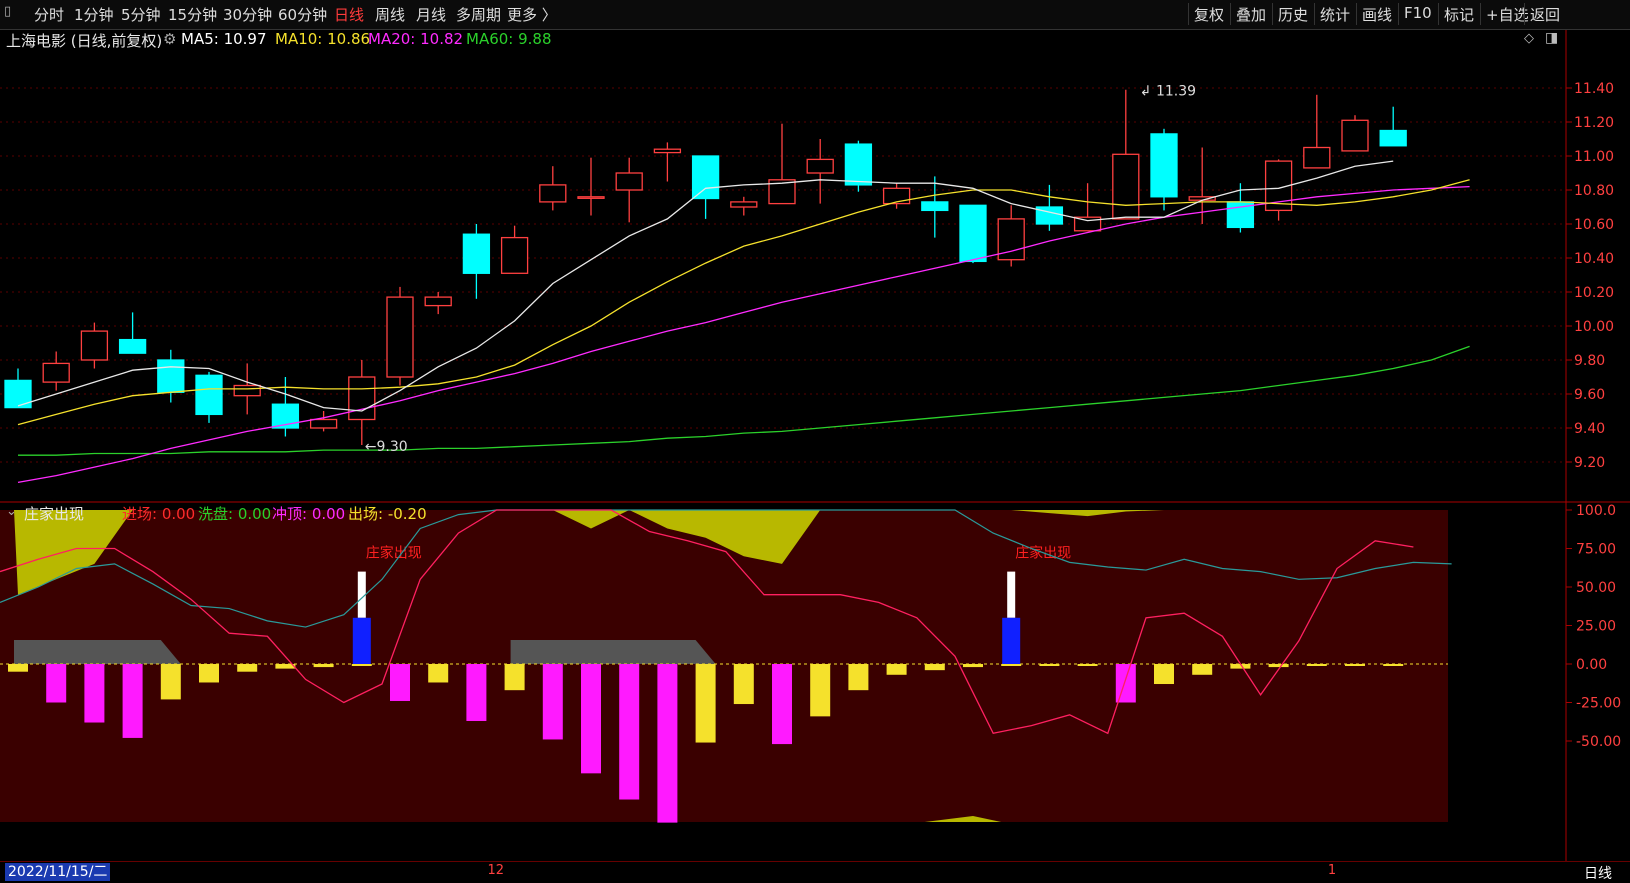  What do you see at coordinates (7, 11) in the screenshot?
I see `window-menu-icon: ▯` at bounding box center [7, 11].